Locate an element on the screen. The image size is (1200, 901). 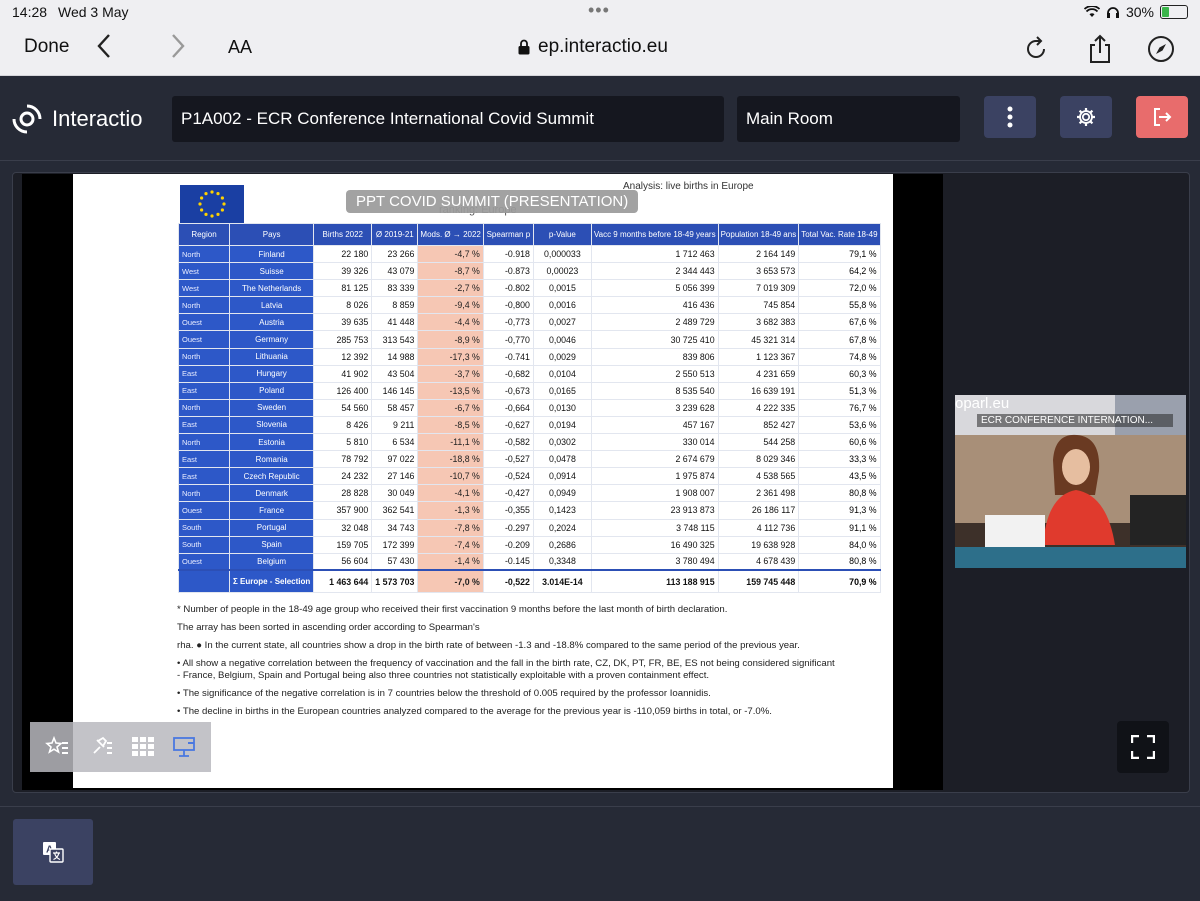
back-icon is located at coordinates (104, 49).